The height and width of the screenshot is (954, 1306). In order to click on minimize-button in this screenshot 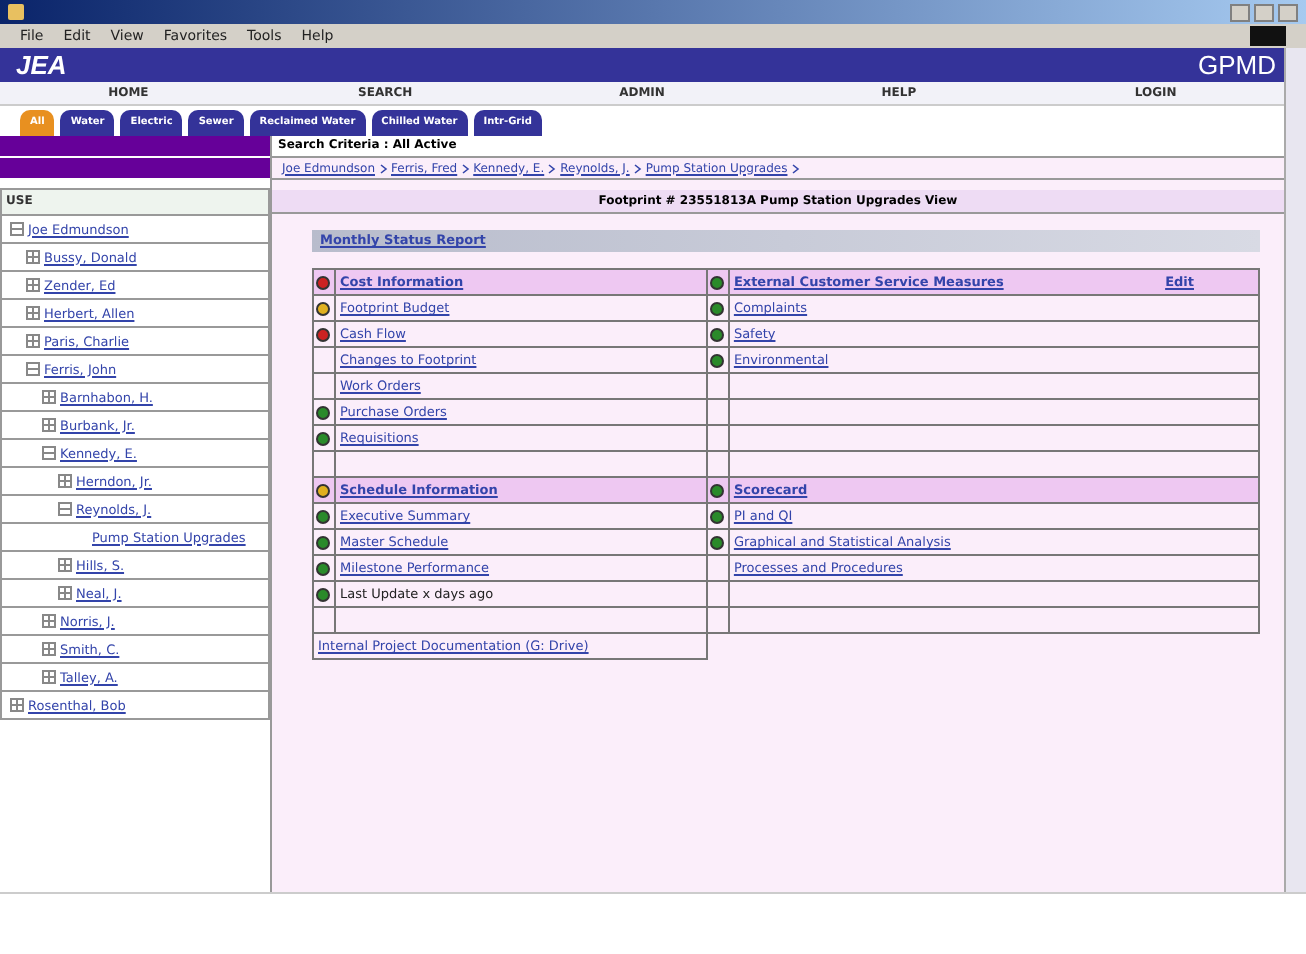, I will do `click(1240, 12)`.